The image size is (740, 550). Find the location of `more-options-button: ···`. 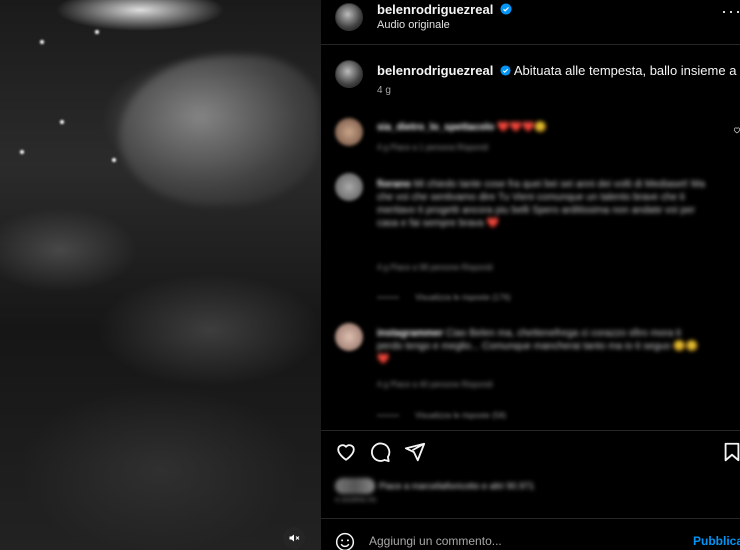

more-options-button: ··· is located at coordinates (730, 11).